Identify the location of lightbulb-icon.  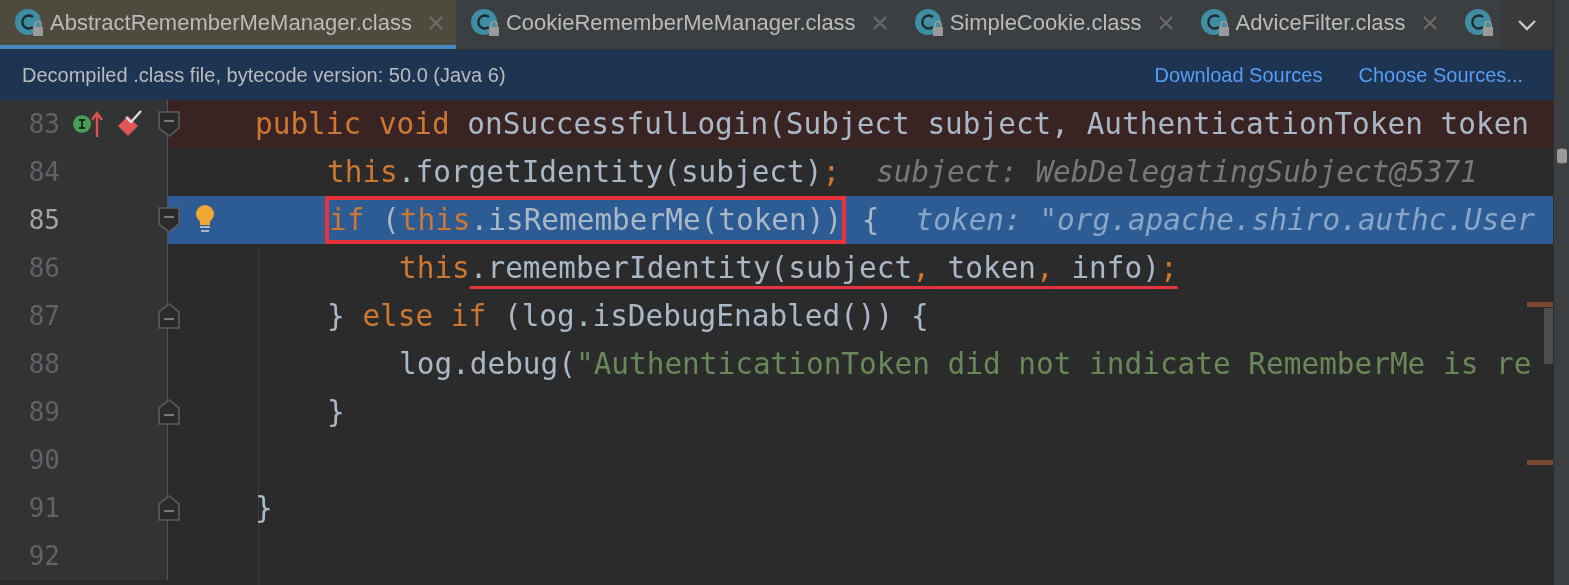
(205, 219).